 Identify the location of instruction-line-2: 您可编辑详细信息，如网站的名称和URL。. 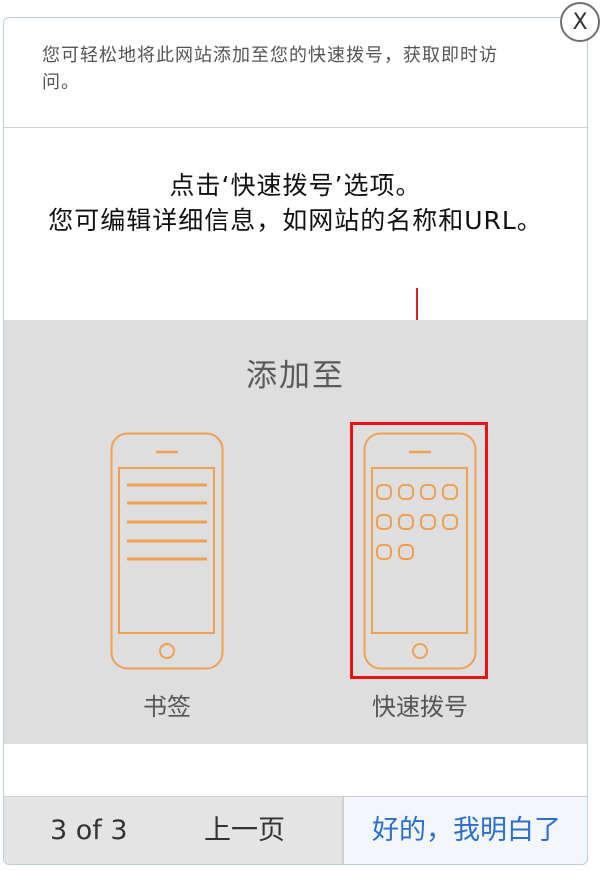
(295, 220).